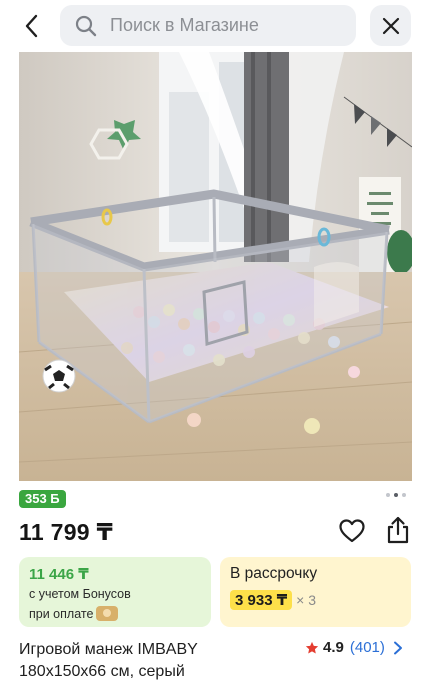 Image resolution: width=430 pixels, height=700 pixels. I want to click on rating-value: 4.9, so click(333, 647).